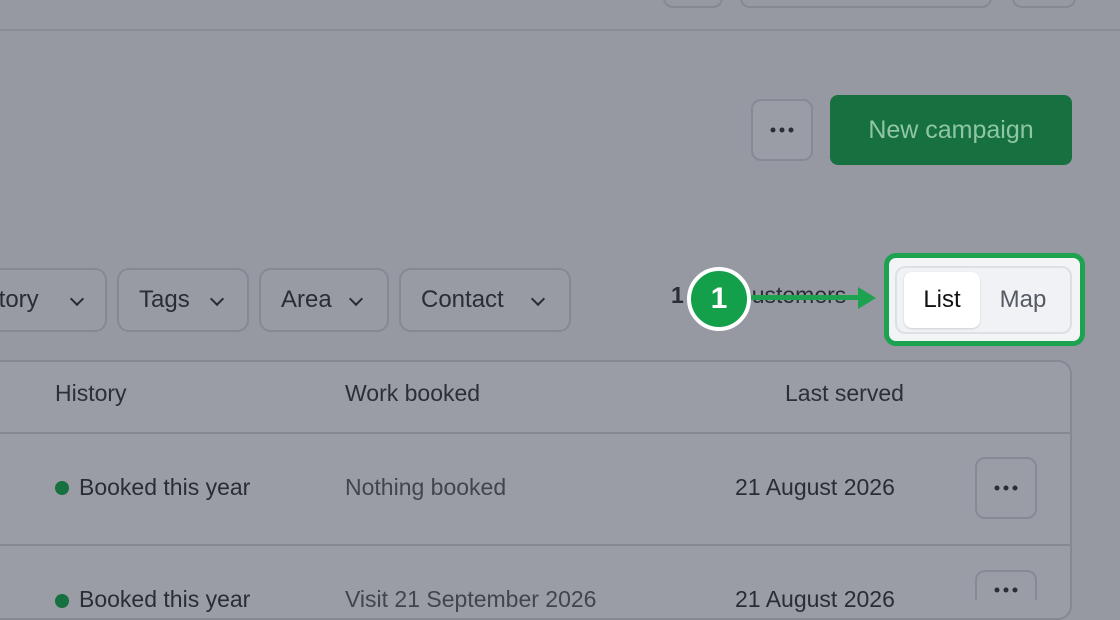 This screenshot has width=1120, height=620. Describe the element at coordinates (677, 295) in the screenshot. I see `results-count-number: 1` at that location.